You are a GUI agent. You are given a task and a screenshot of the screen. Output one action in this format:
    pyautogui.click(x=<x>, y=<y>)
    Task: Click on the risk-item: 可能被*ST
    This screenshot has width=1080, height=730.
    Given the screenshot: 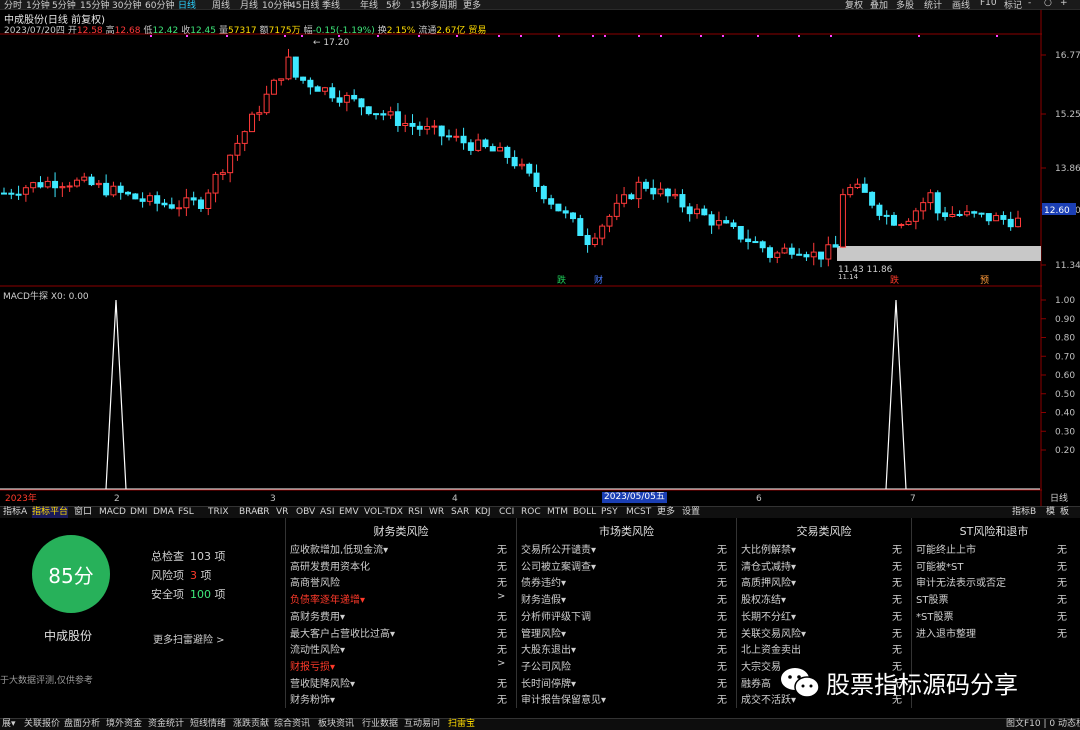 What is the action you would take?
    pyautogui.click(x=939, y=565)
    